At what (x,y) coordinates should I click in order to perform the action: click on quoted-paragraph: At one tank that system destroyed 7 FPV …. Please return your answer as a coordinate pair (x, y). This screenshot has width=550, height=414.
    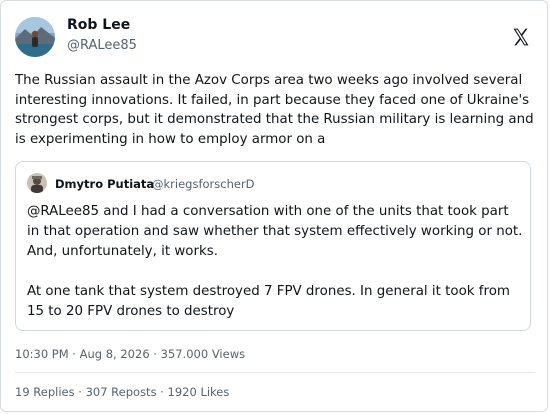
    Looking at the image, I should click on (268, 301).